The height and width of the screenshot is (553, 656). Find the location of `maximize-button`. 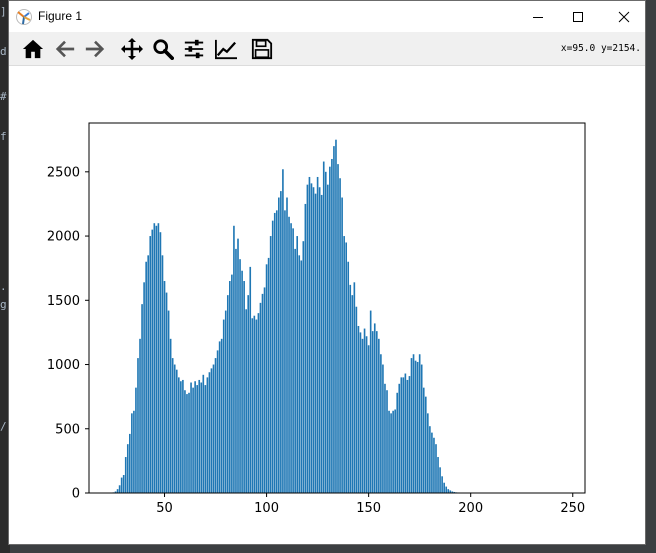

maximize-button is located at coordinates (578, 16).